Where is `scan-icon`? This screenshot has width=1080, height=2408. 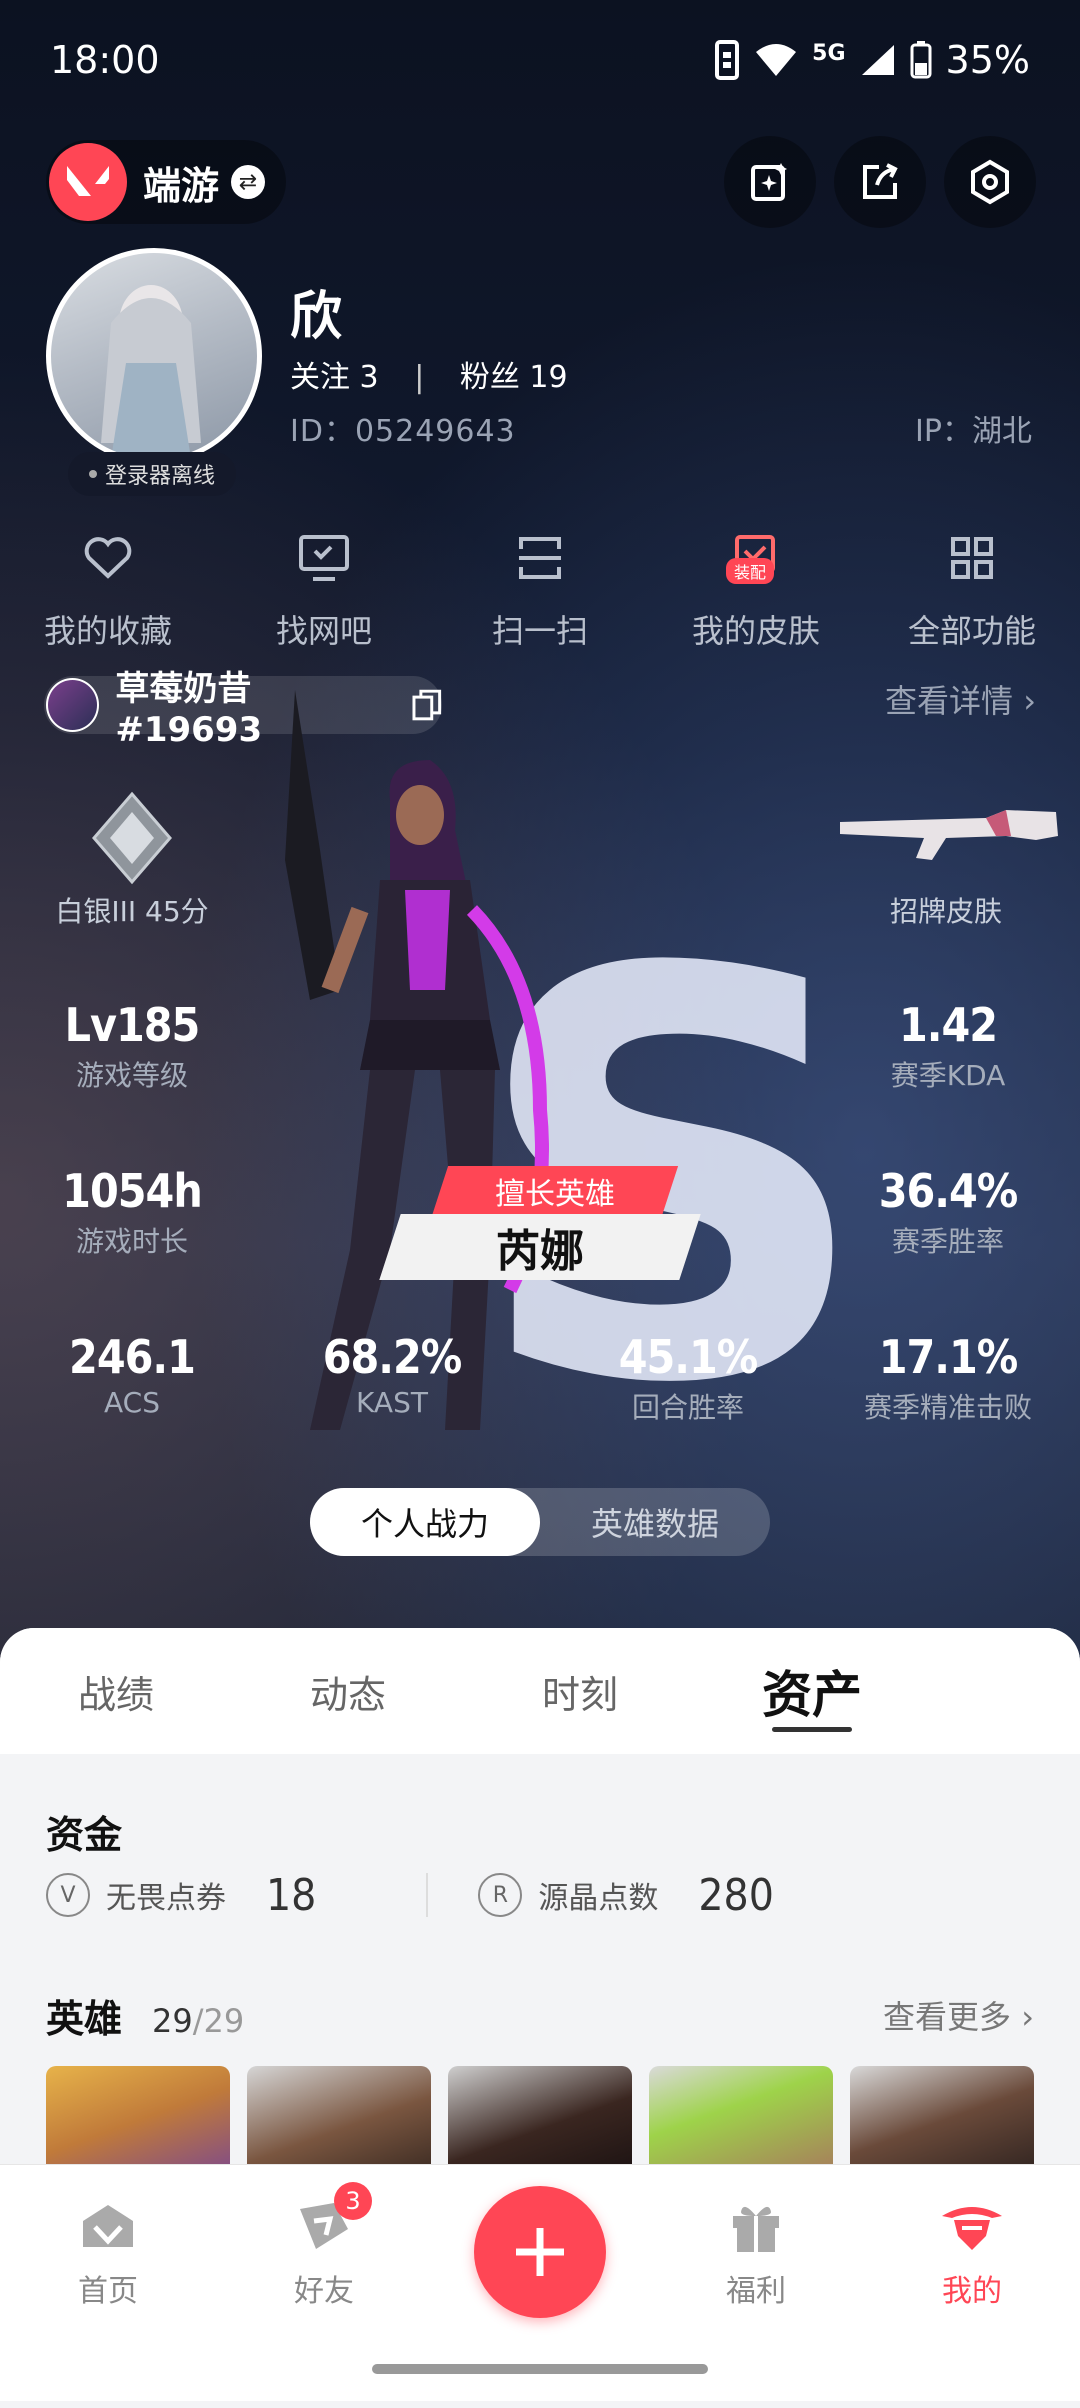
scan-icon is located at coordinates (540, 558).